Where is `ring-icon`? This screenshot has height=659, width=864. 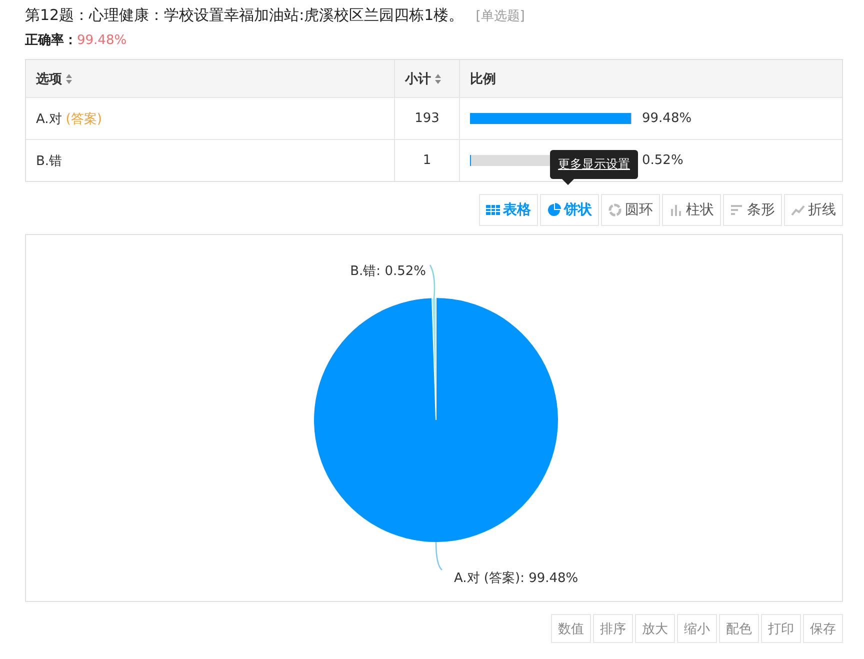 ring-icon is located at coordinates (615, 210).